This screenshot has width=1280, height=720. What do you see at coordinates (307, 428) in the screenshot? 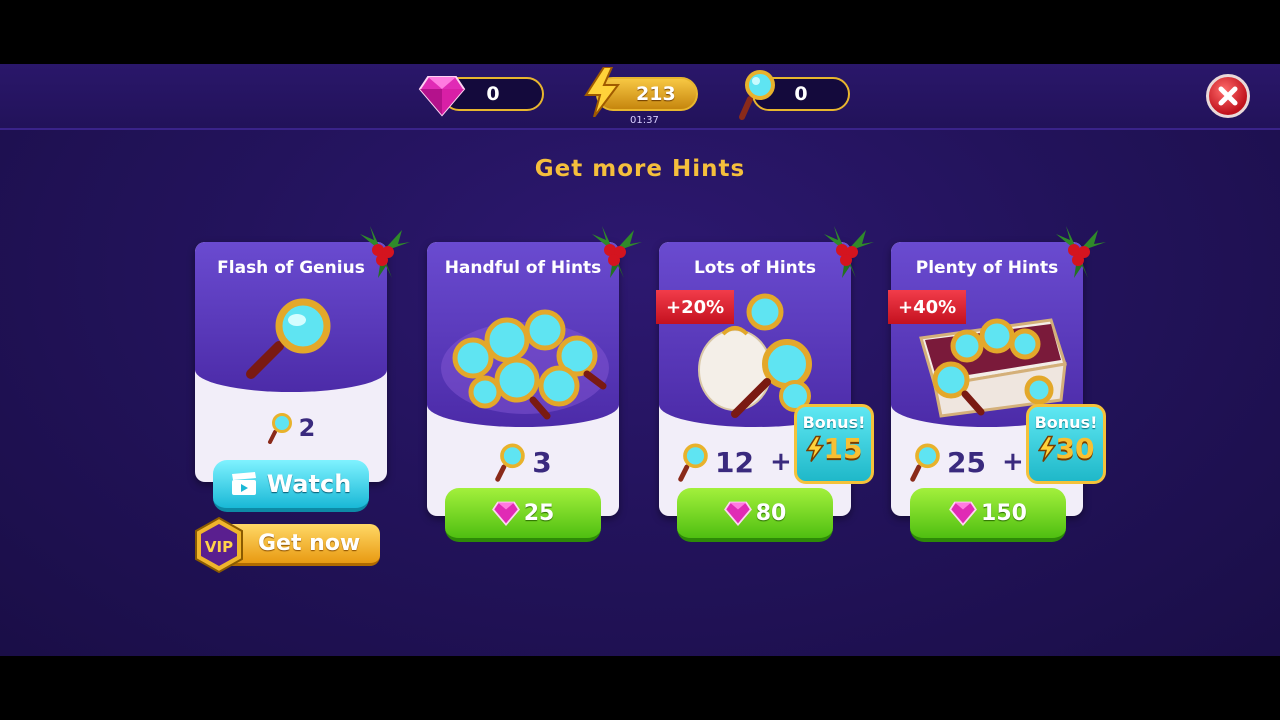
I see `hint-amount-value: 2` at bounding box center [307, 428].